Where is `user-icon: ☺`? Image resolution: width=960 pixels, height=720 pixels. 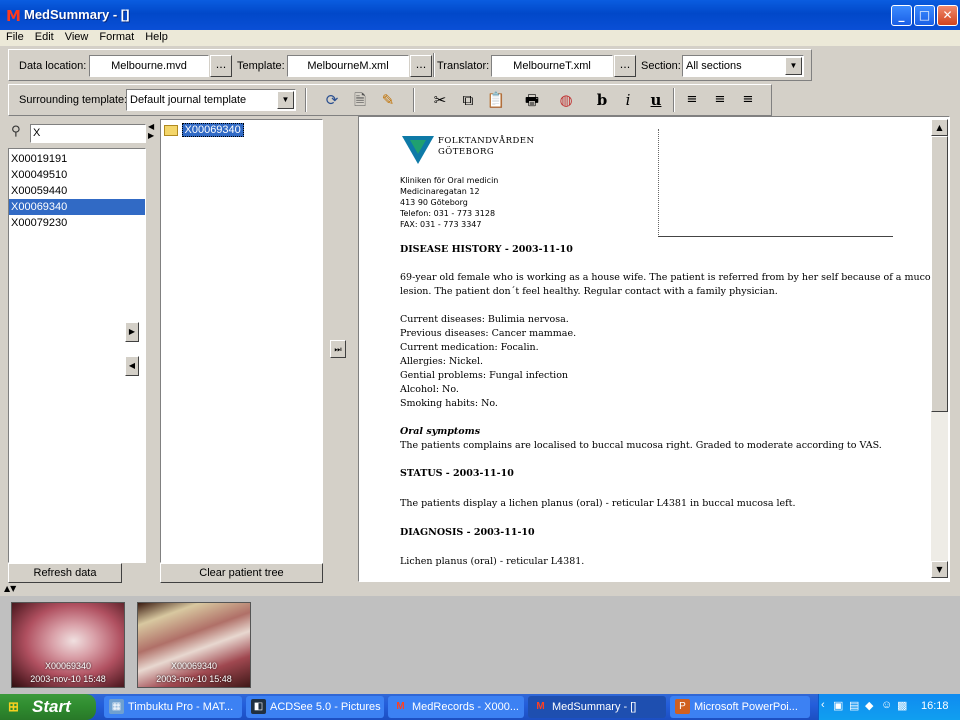
user-icon: ☺ is located at coordinates (886, 705).